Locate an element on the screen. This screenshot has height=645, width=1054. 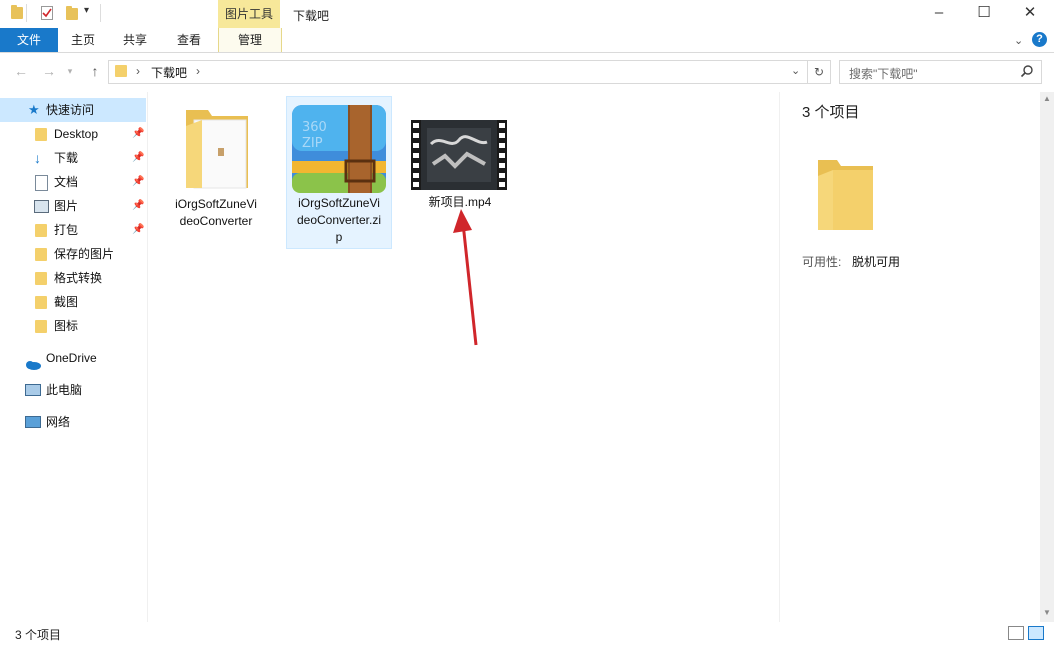
sidebar-item-pack: 打包 📌 is located at coordinates (73, 230).